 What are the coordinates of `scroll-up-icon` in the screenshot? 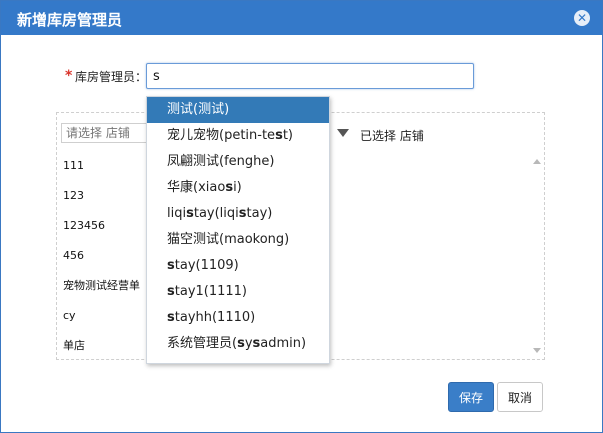 It's located at (537, 161).